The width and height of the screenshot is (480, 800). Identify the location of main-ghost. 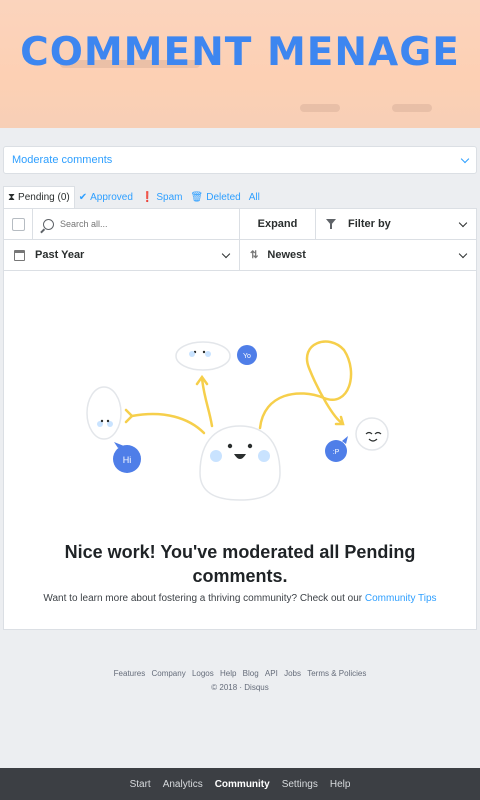
(240, 463).